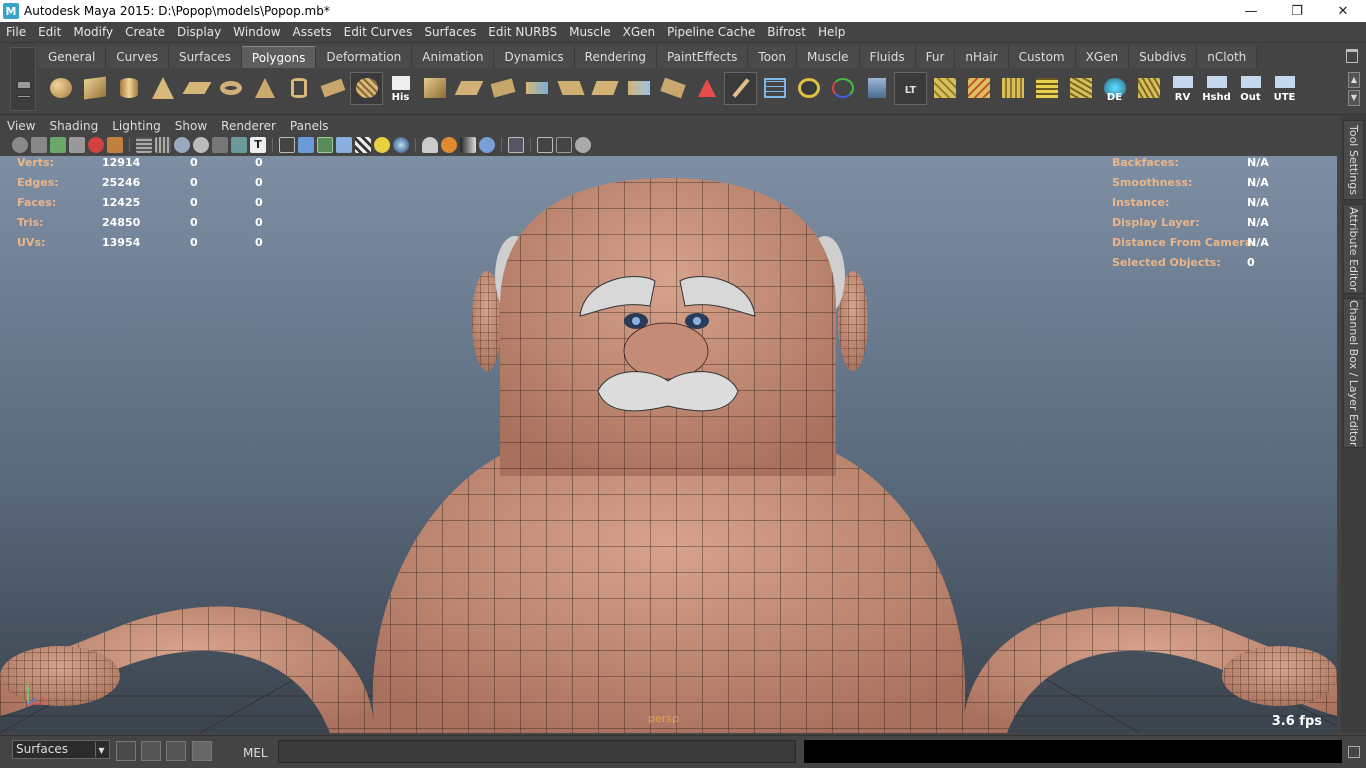 The height and width of the screenshot is (768, 1366). Describe the element at coordinates (137, 57) in the screenshot. I see `tab-curves: Curves` at that location.